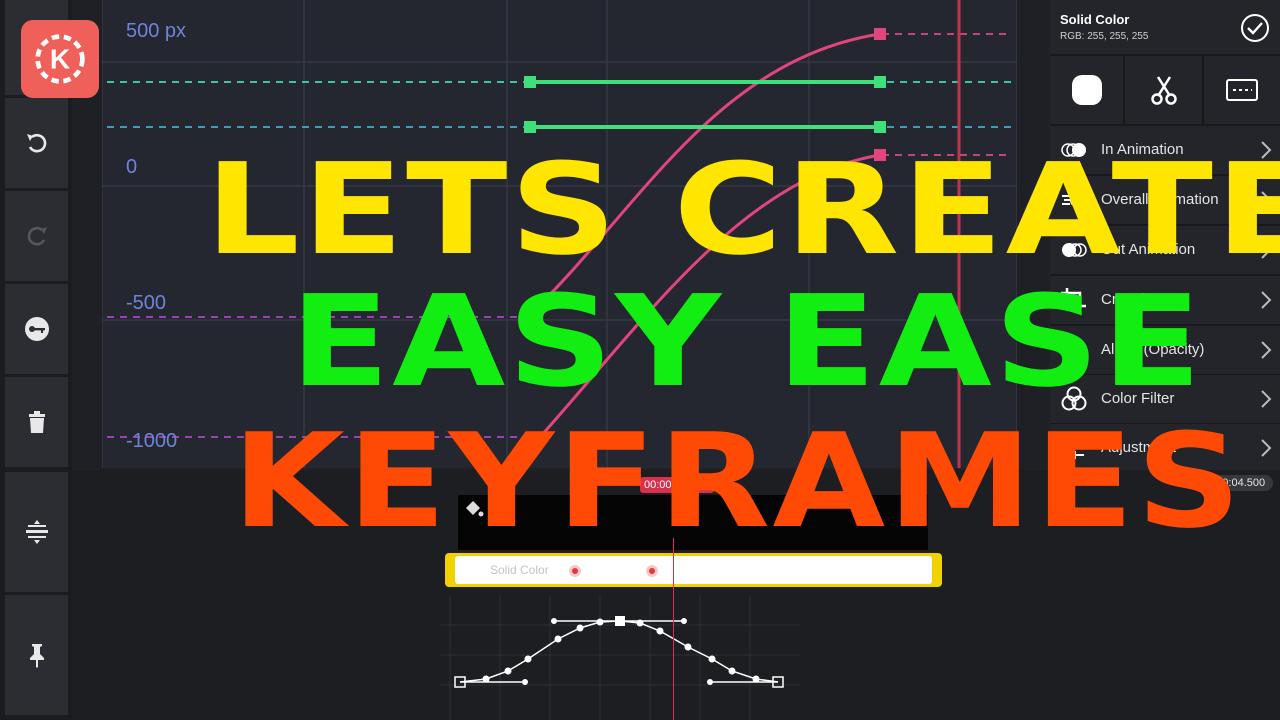 The width and height of the screenshot is (1280, 720). I want to click on dashed-rect-icon, so click(1242, 90).